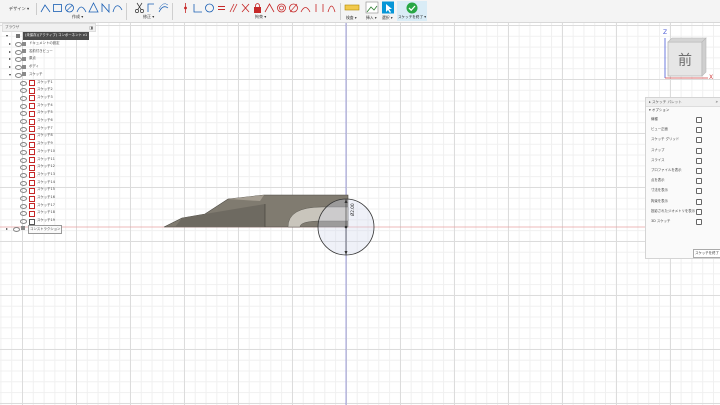 This screenshot has height=405, width=720. What do you see at coordinates (7, 36) in the screenshot?
I see `collapse-arrow-icon: ▾` at bounding box center [7, 36].